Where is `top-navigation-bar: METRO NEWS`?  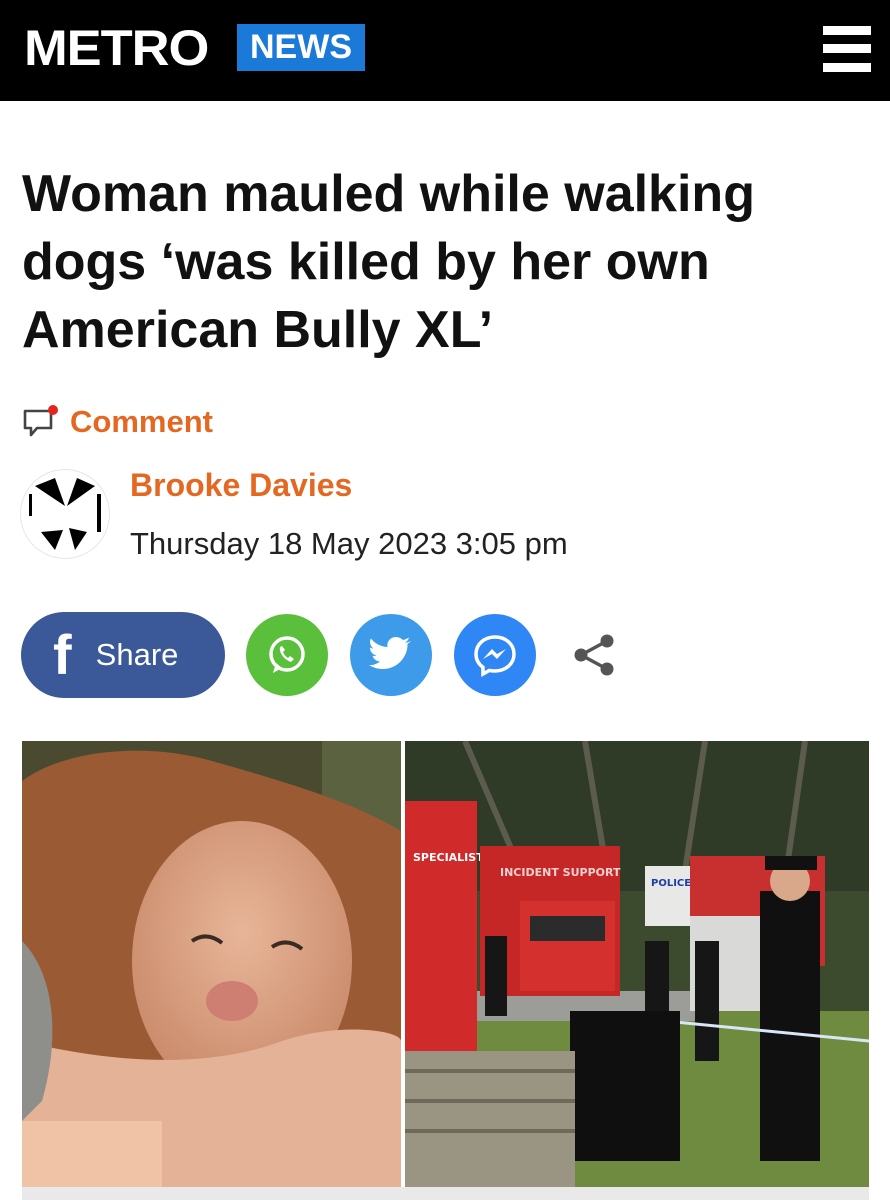
top-navigation-bar: METRO NEWS is located at coordinates (445, 50).